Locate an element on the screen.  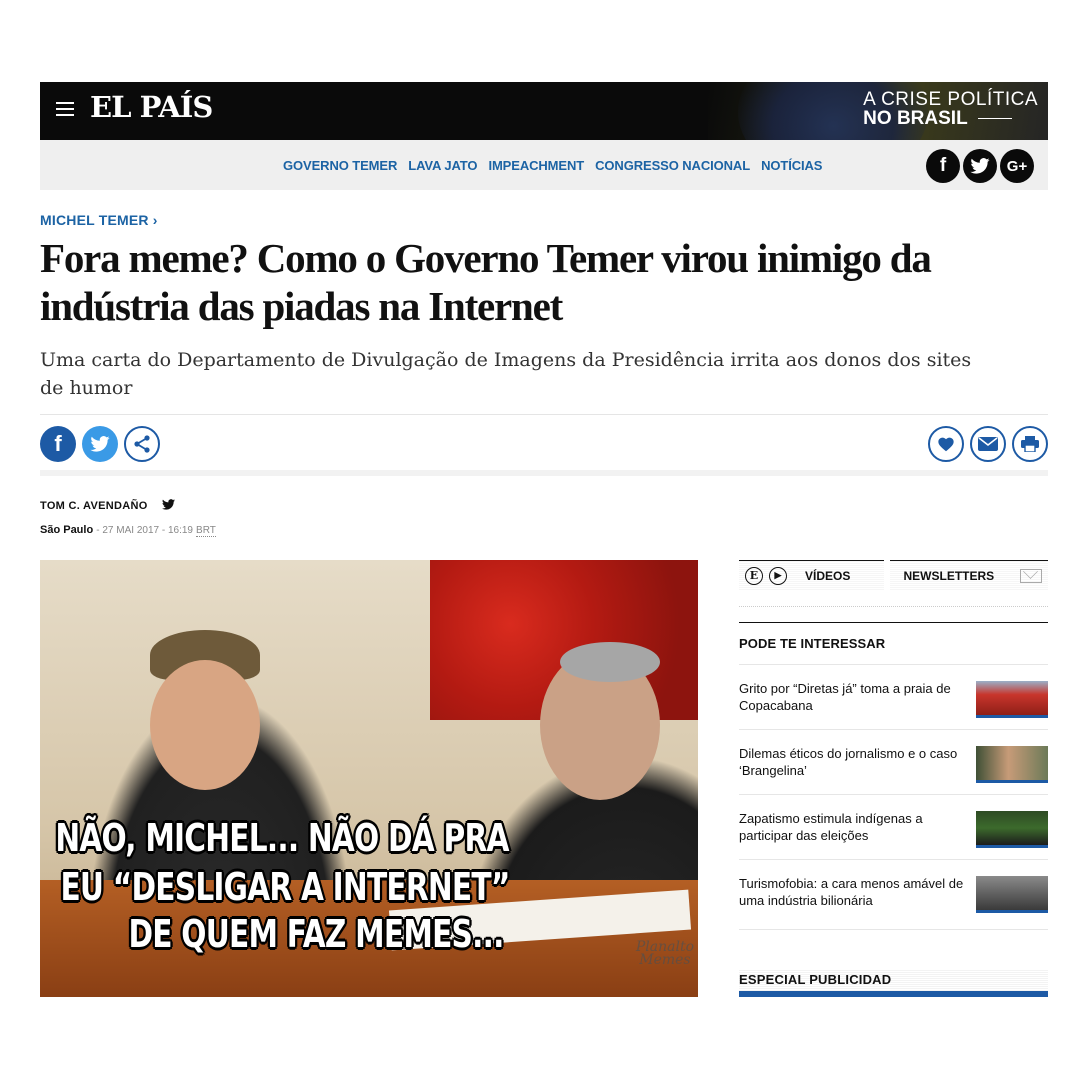
crisis-rule is located at coordinates (994, 118).